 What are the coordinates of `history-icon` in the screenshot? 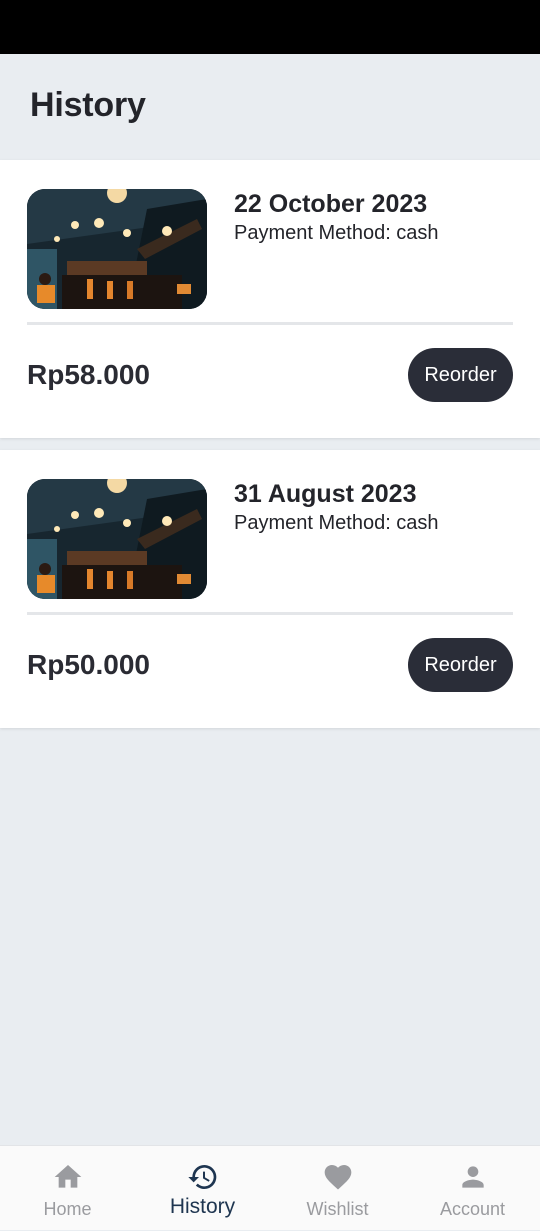 It's located at (203, 1177).